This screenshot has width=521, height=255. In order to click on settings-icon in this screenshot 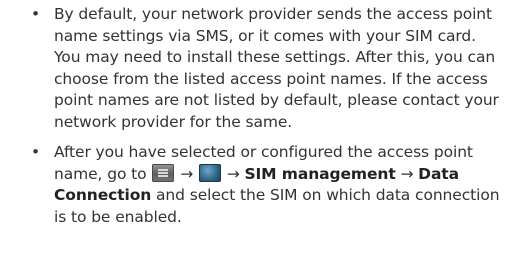, I will do `click(209, 172)`.